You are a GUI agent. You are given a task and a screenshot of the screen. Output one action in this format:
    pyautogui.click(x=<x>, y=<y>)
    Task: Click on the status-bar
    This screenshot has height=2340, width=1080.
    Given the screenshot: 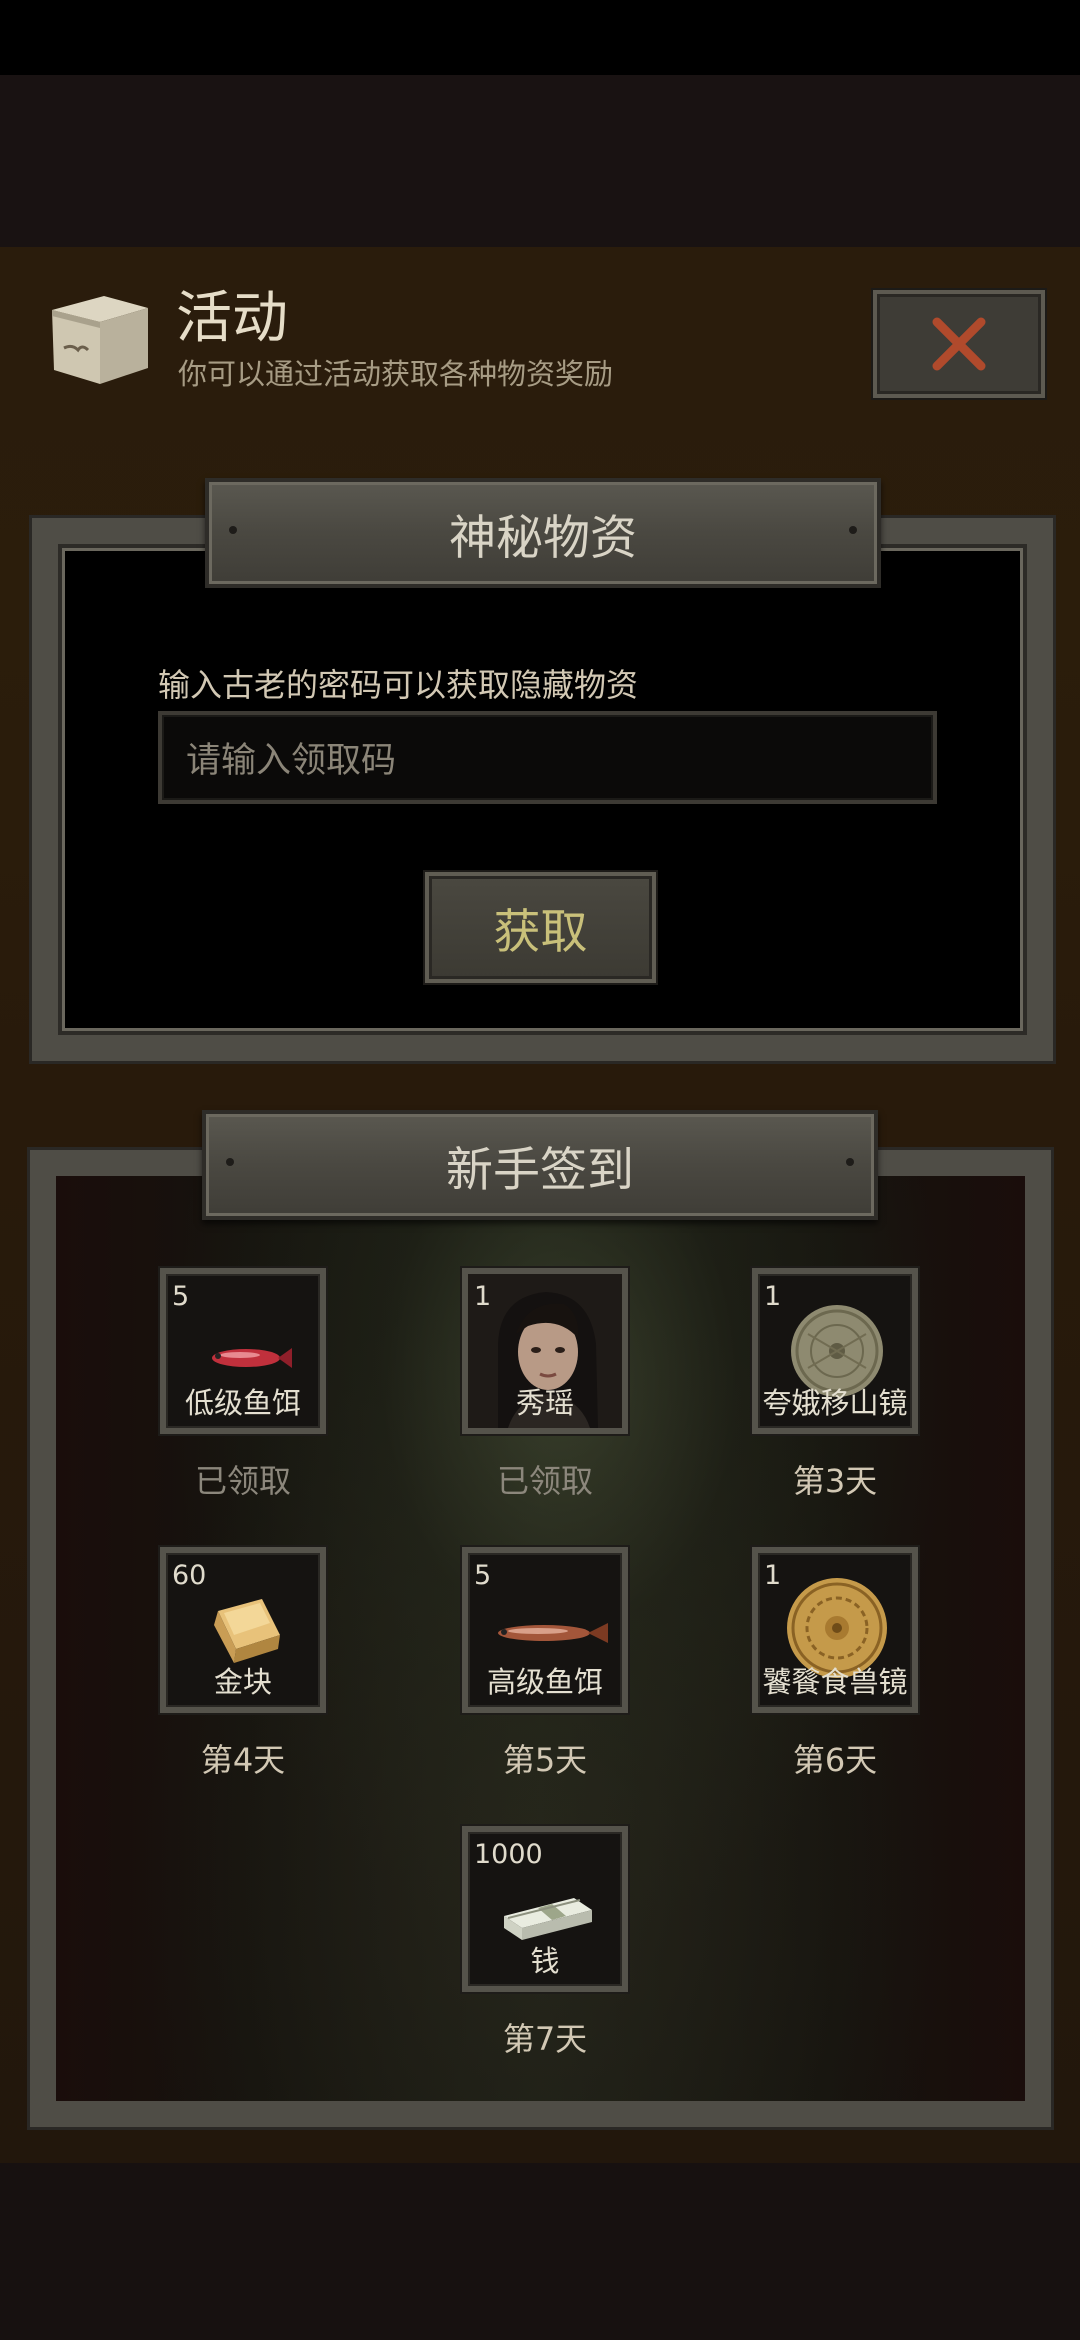 What is the action you would take?
    pyautogui.click(x=540, y=37)
    